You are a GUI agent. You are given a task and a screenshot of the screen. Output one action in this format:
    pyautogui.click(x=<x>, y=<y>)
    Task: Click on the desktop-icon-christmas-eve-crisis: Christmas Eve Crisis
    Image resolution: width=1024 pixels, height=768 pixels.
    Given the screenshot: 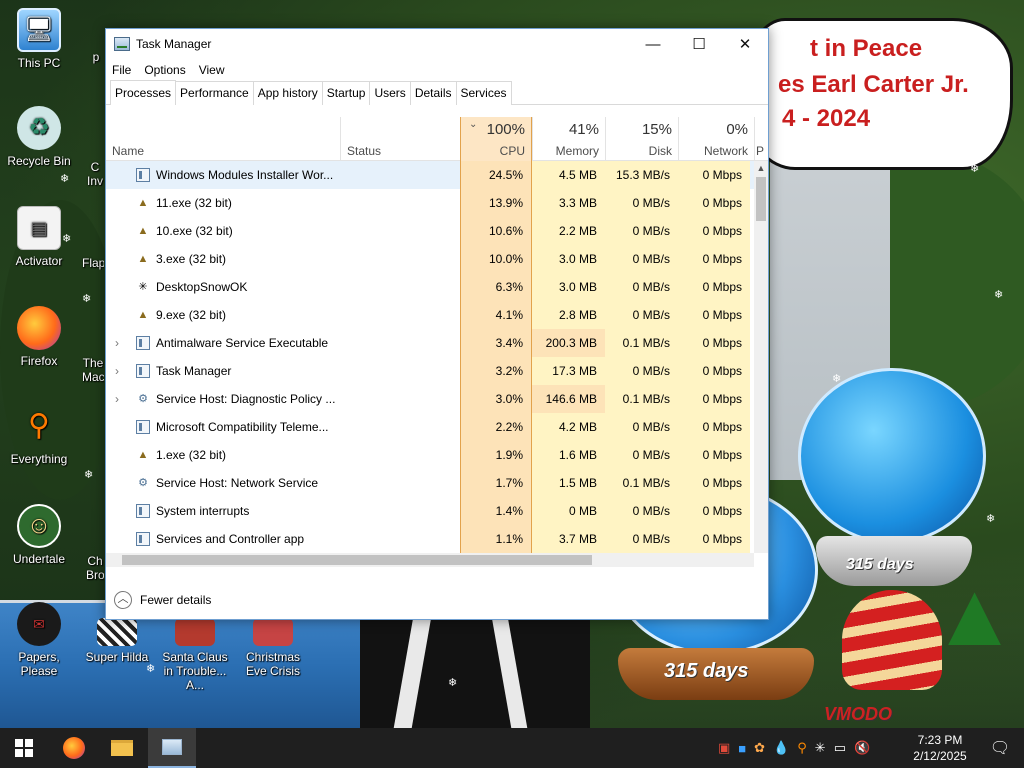 What is the action you would take?
    pyautogui.click(x=273, y=648)
    